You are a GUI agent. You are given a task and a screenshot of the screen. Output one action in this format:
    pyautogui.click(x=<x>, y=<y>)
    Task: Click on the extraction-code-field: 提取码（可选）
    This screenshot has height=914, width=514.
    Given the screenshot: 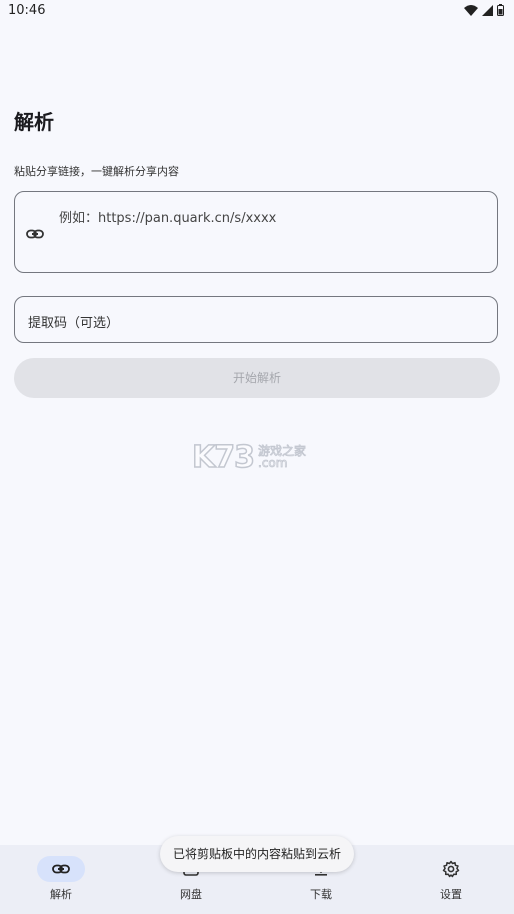 What is the action you would take?
    pyautogui.click(x=256, y=319)
    